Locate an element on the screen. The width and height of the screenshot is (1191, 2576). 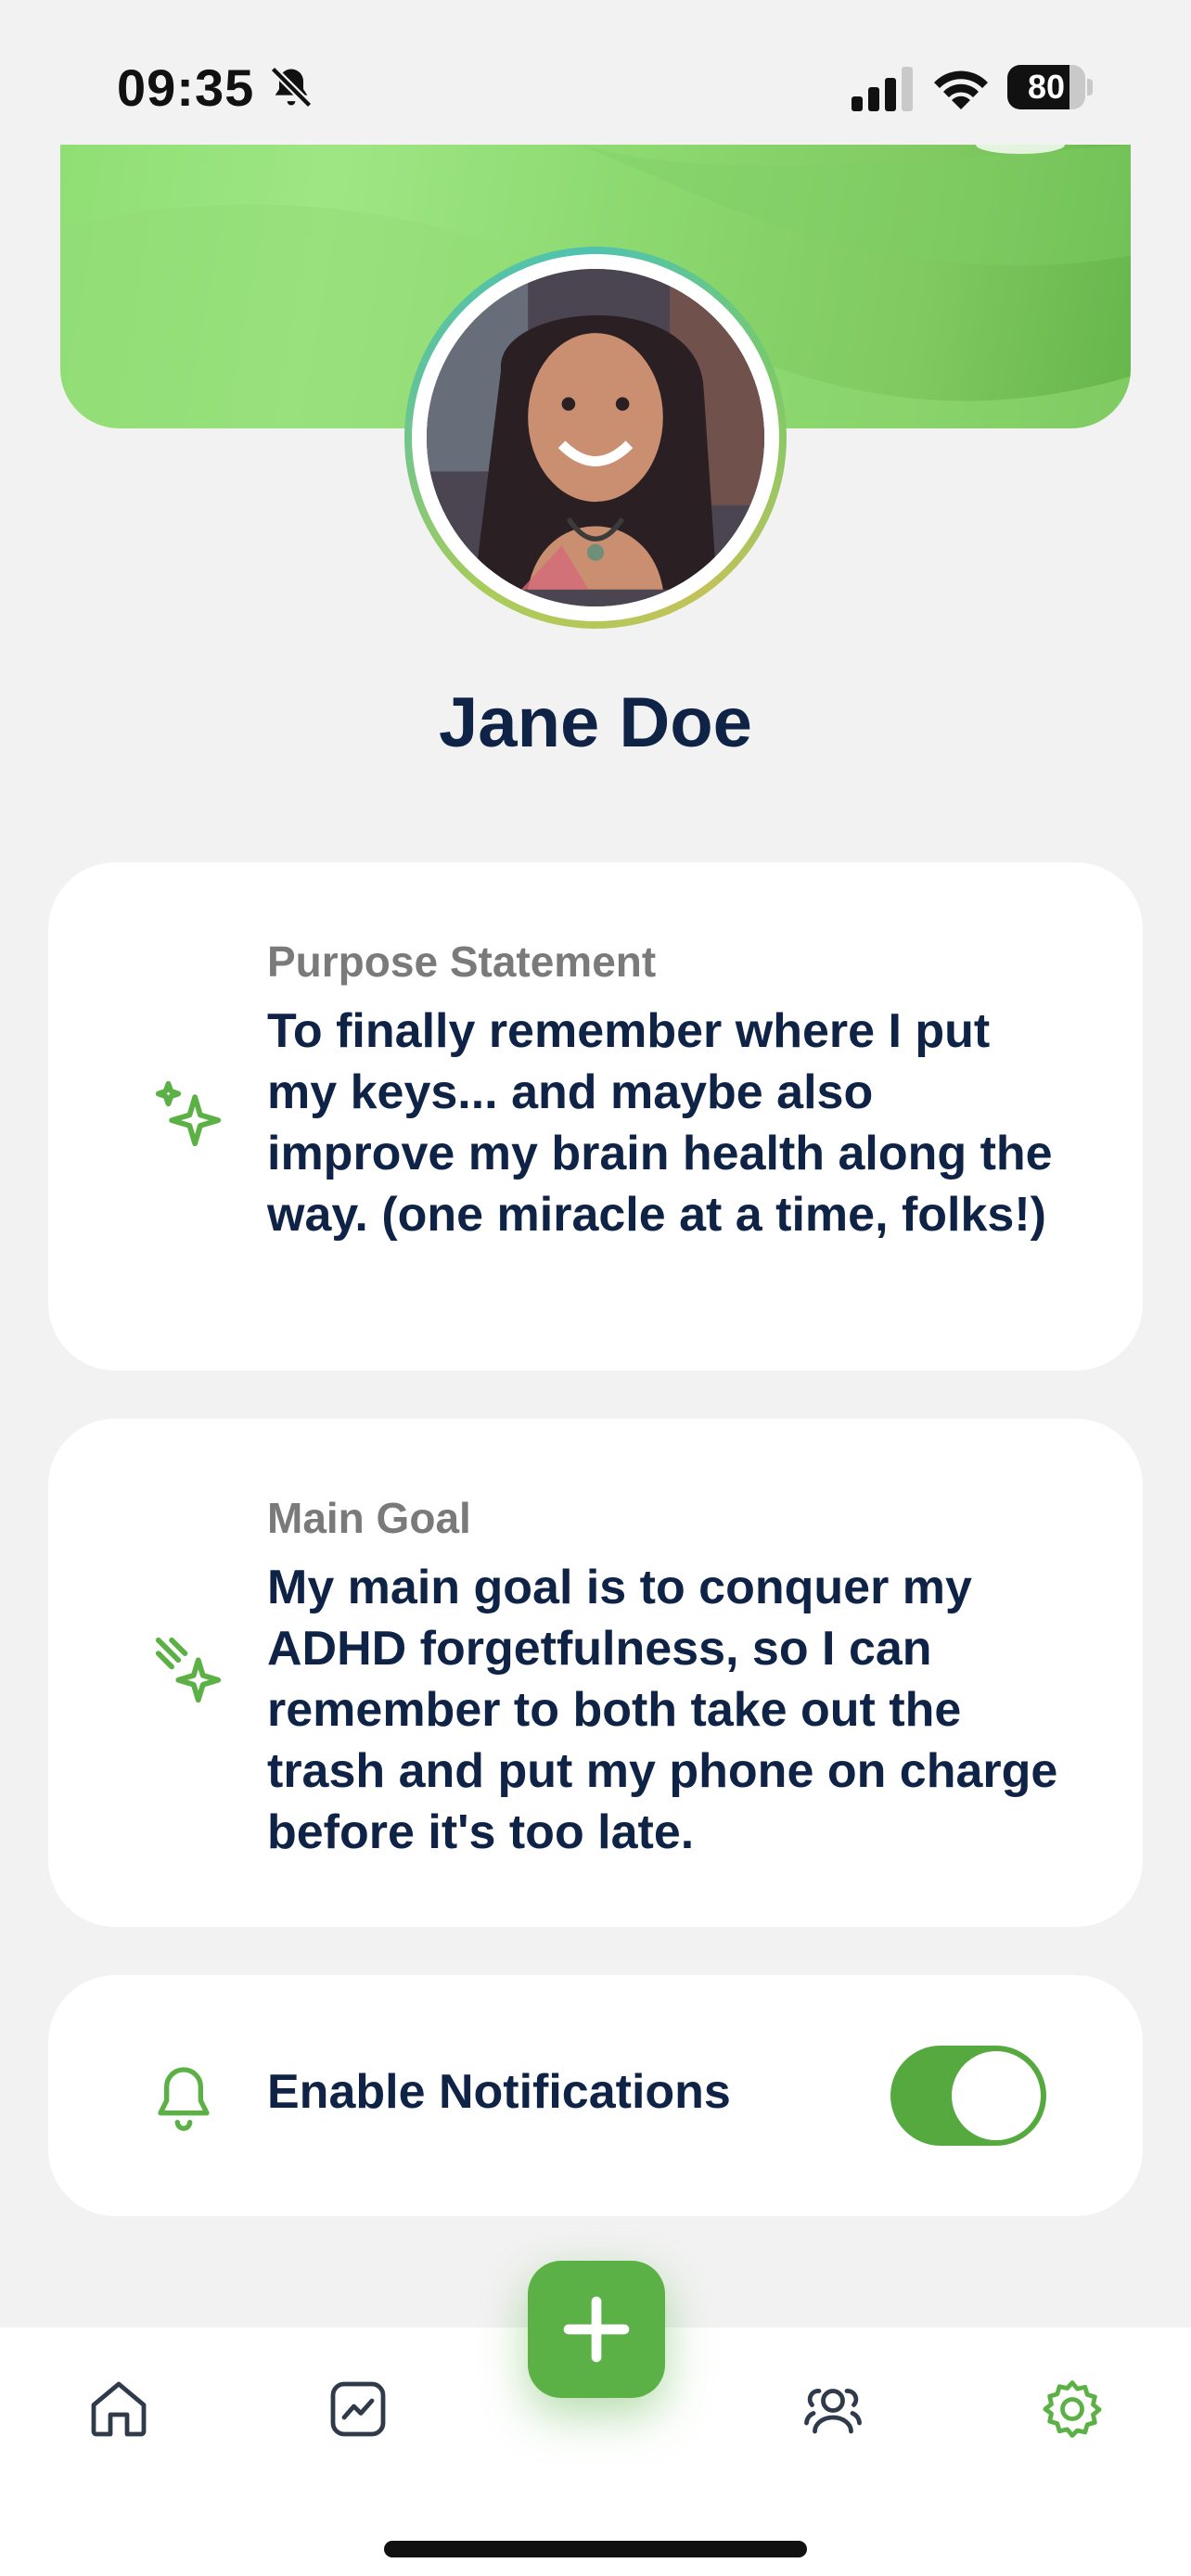
bell-icon is located at coordinates (184, 2099).